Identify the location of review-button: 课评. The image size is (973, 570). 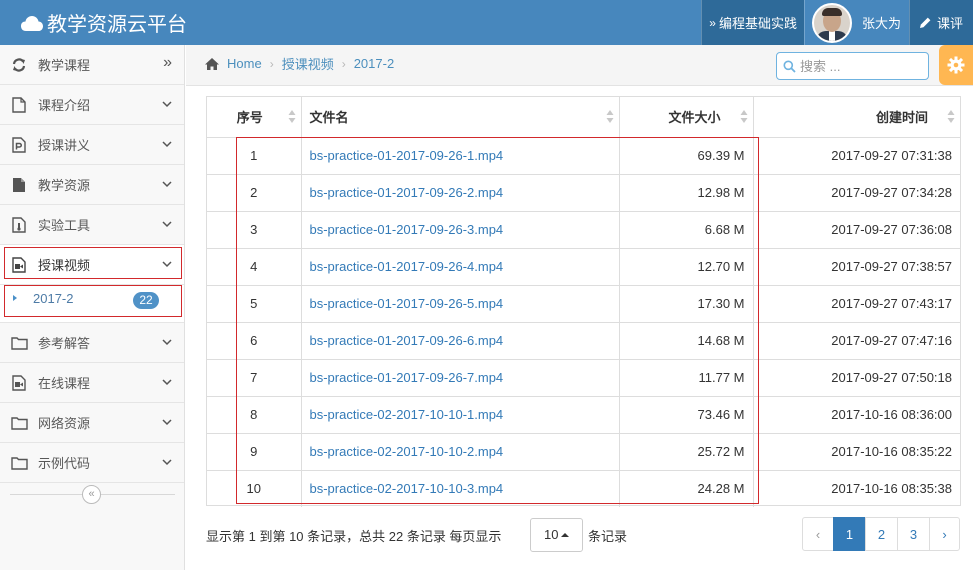
(940, 22).